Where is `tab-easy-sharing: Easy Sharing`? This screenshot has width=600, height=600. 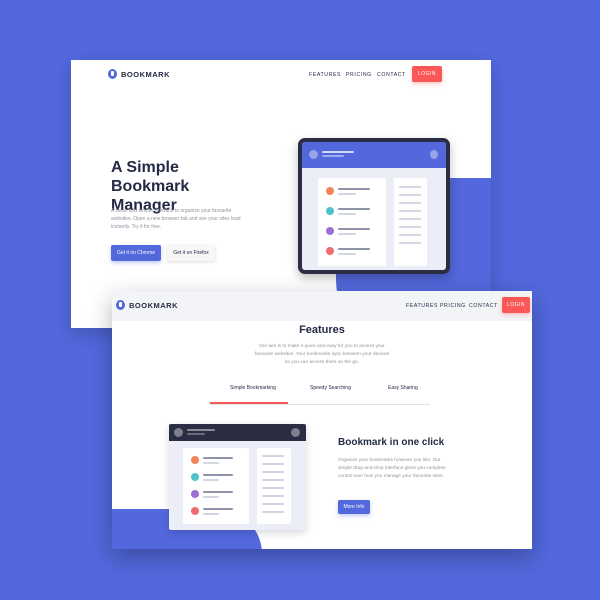 tab-easy-sharing: Easy Sharing is located at coordinates (403, 388).